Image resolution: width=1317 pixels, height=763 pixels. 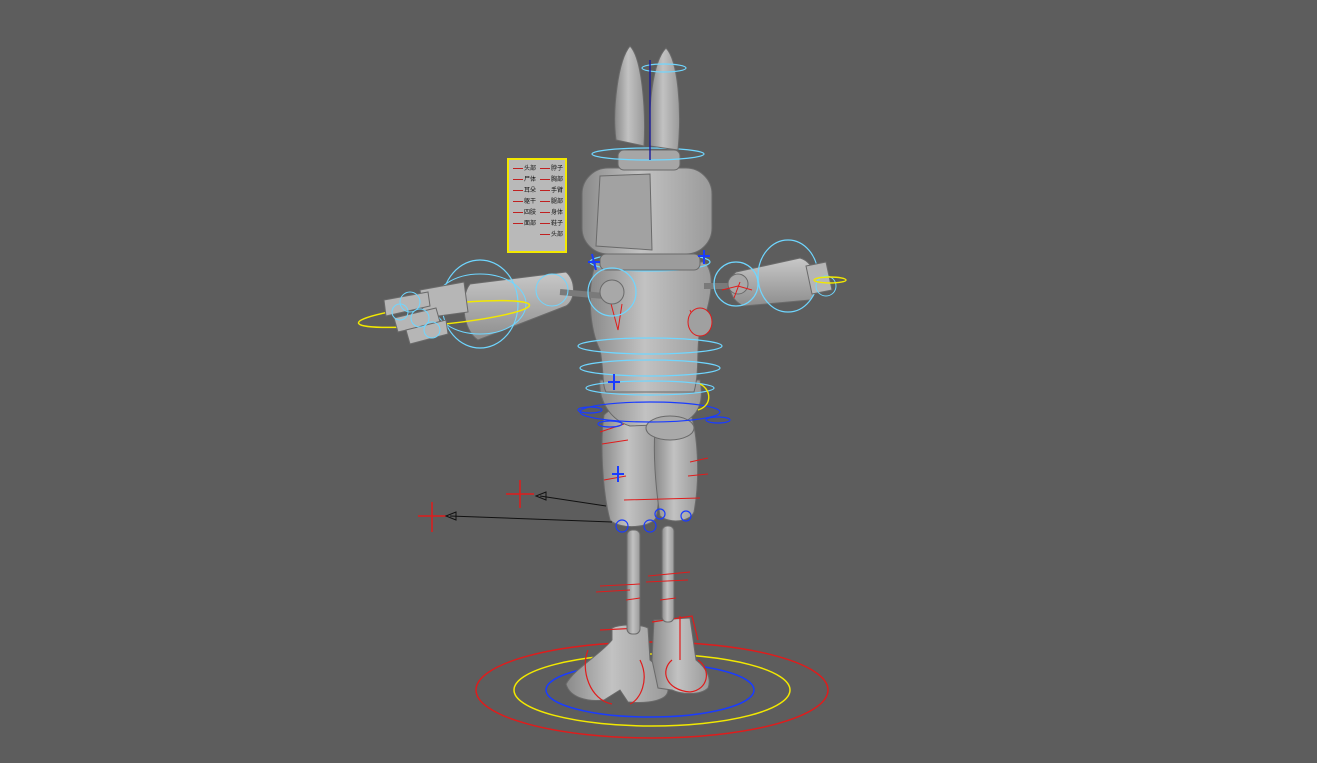 I want to click on card-row: 鞋子, so click(x=551, y=223).